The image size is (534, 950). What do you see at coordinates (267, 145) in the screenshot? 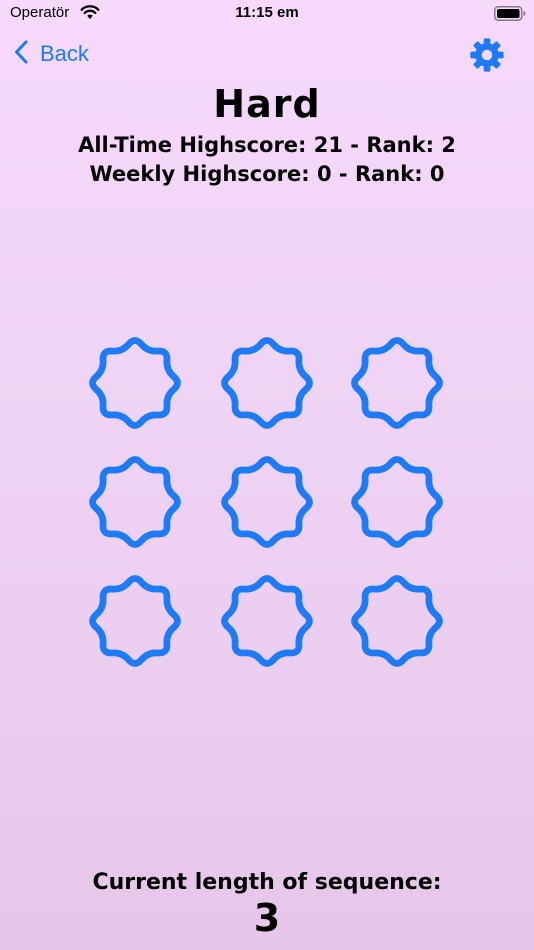
I see `all-time-highscore: All-Time Highscore: 21 - Rank: 2` at bounding box center [267, 145].